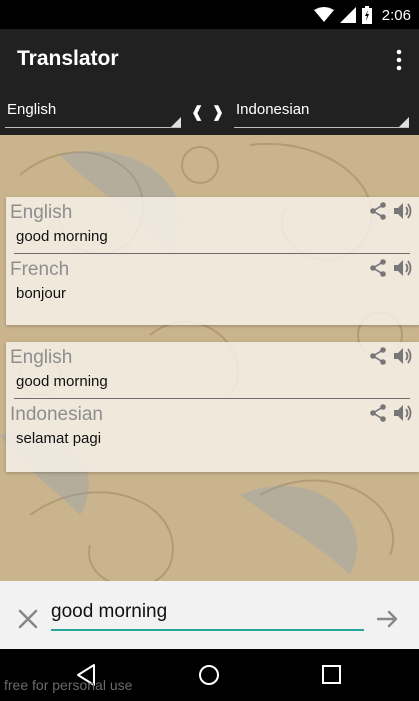  Describe the element at coordinates (40, 269) in the screenshot. I see `target-language: French` at that location.